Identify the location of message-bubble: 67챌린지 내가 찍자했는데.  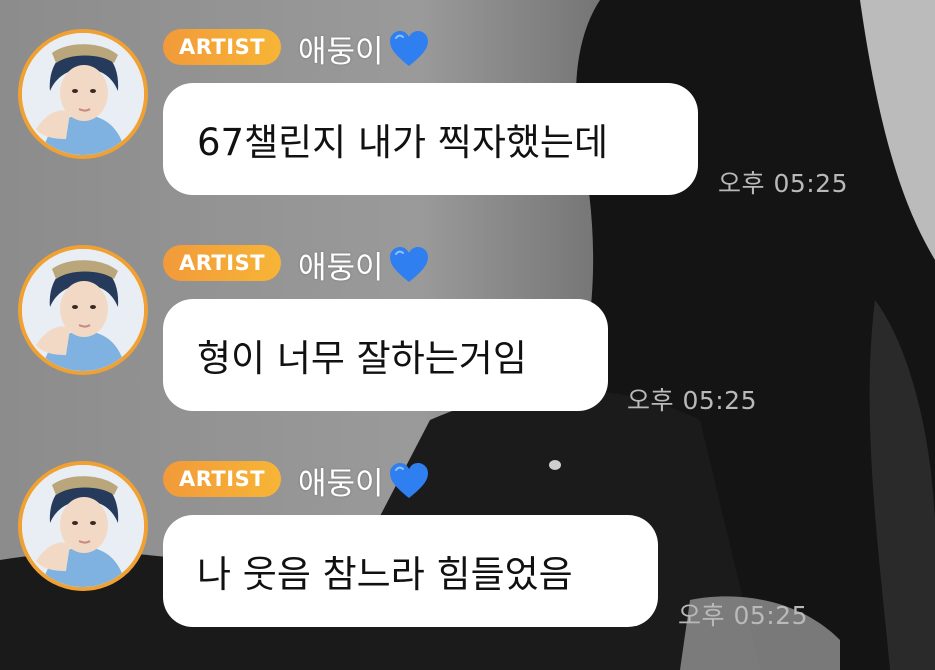
(430, 139).